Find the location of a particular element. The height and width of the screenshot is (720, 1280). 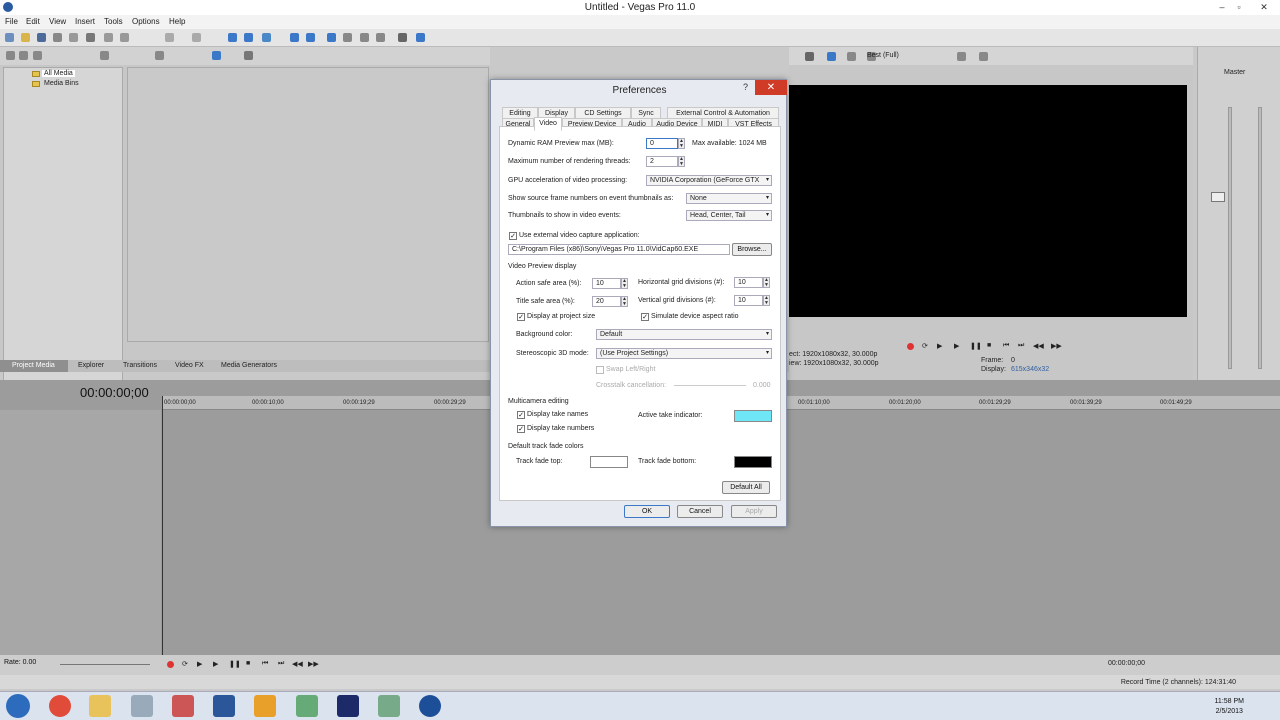

cut-icon is located at coordinates (90, 37).